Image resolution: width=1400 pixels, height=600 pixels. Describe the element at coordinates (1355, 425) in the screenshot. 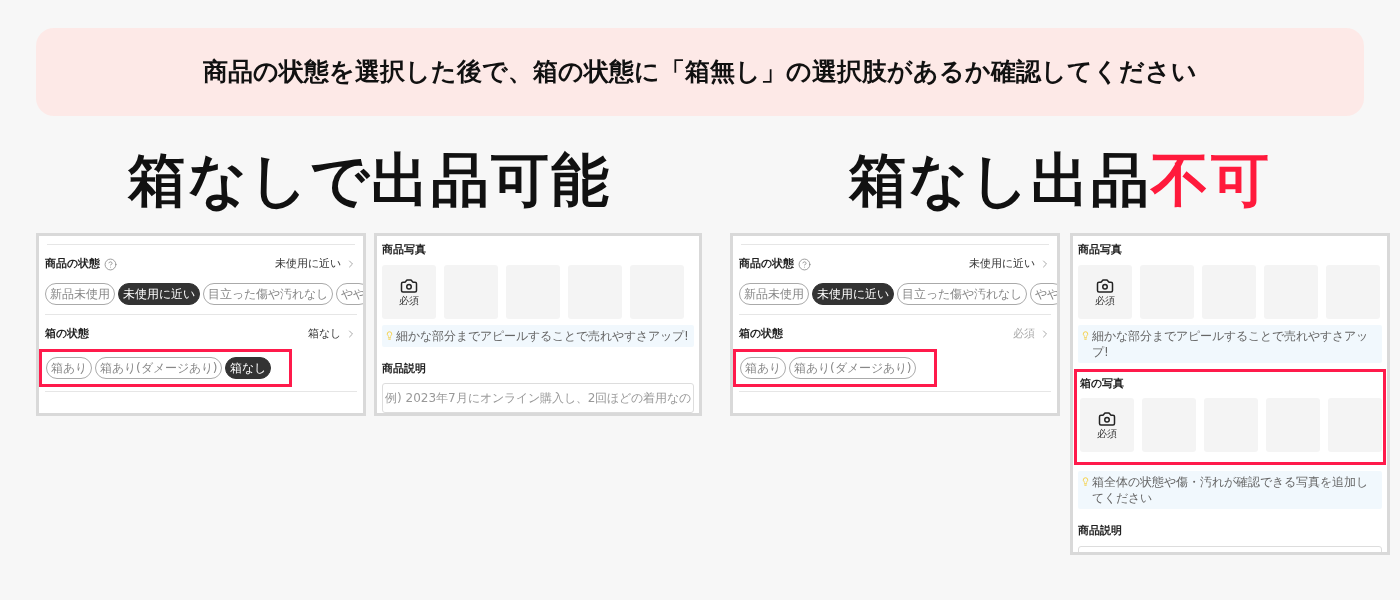

I see `photo-slot` at that location.